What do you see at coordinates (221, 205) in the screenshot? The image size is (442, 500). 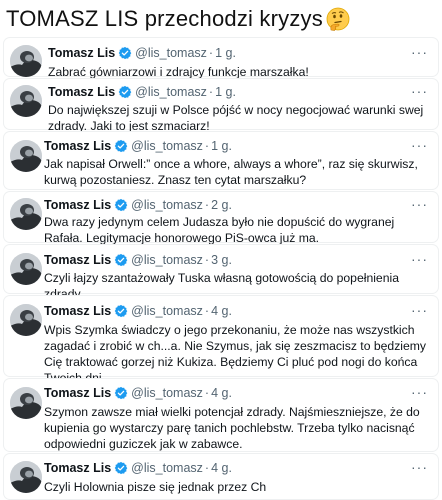 I see `timestamp: 2 g.` at bounding box center [221, 205].